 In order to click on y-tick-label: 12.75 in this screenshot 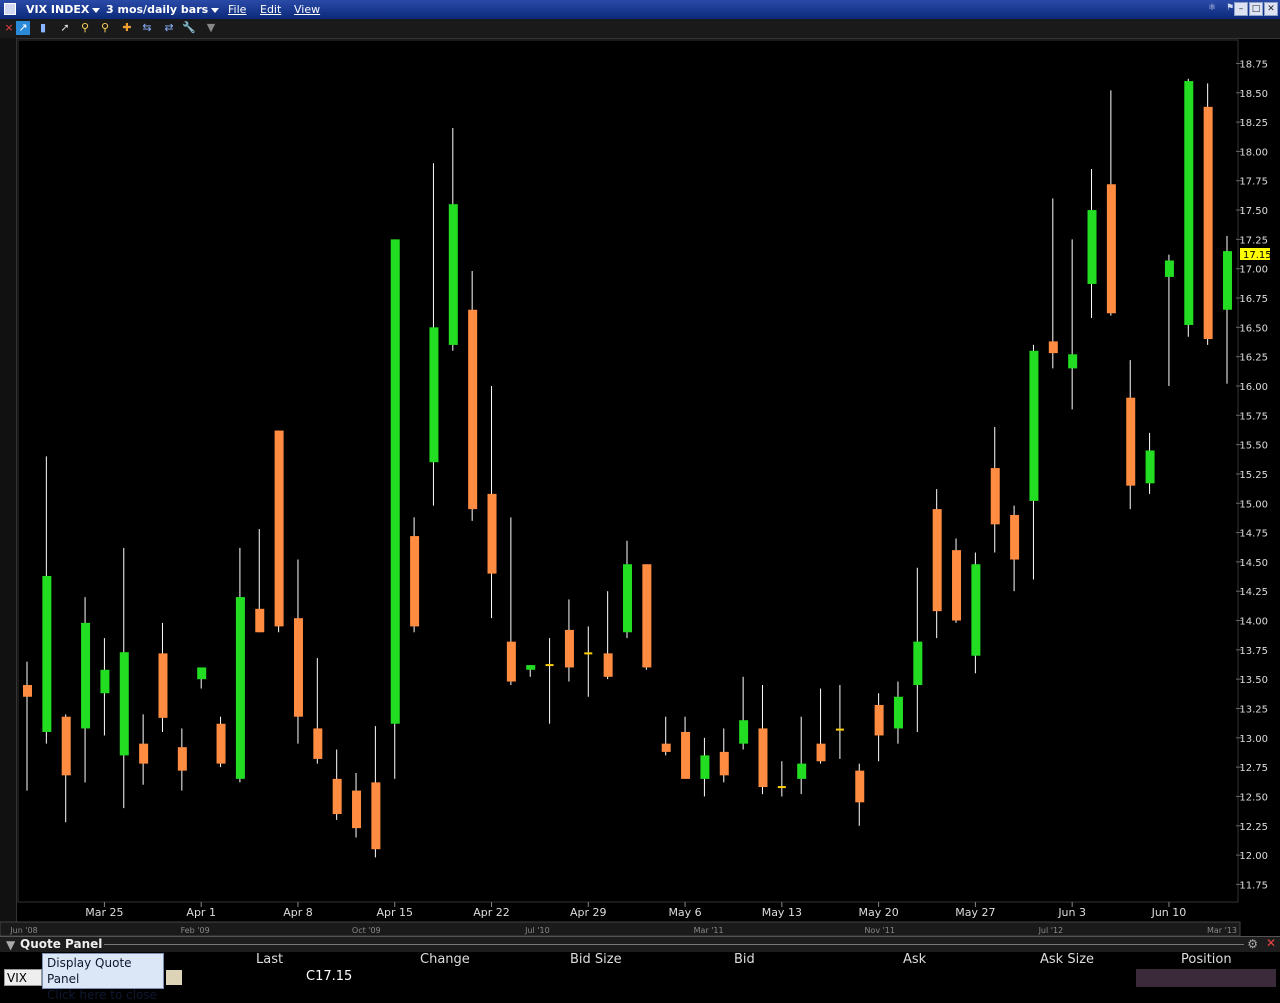, I will do `click(1253, 768)`.